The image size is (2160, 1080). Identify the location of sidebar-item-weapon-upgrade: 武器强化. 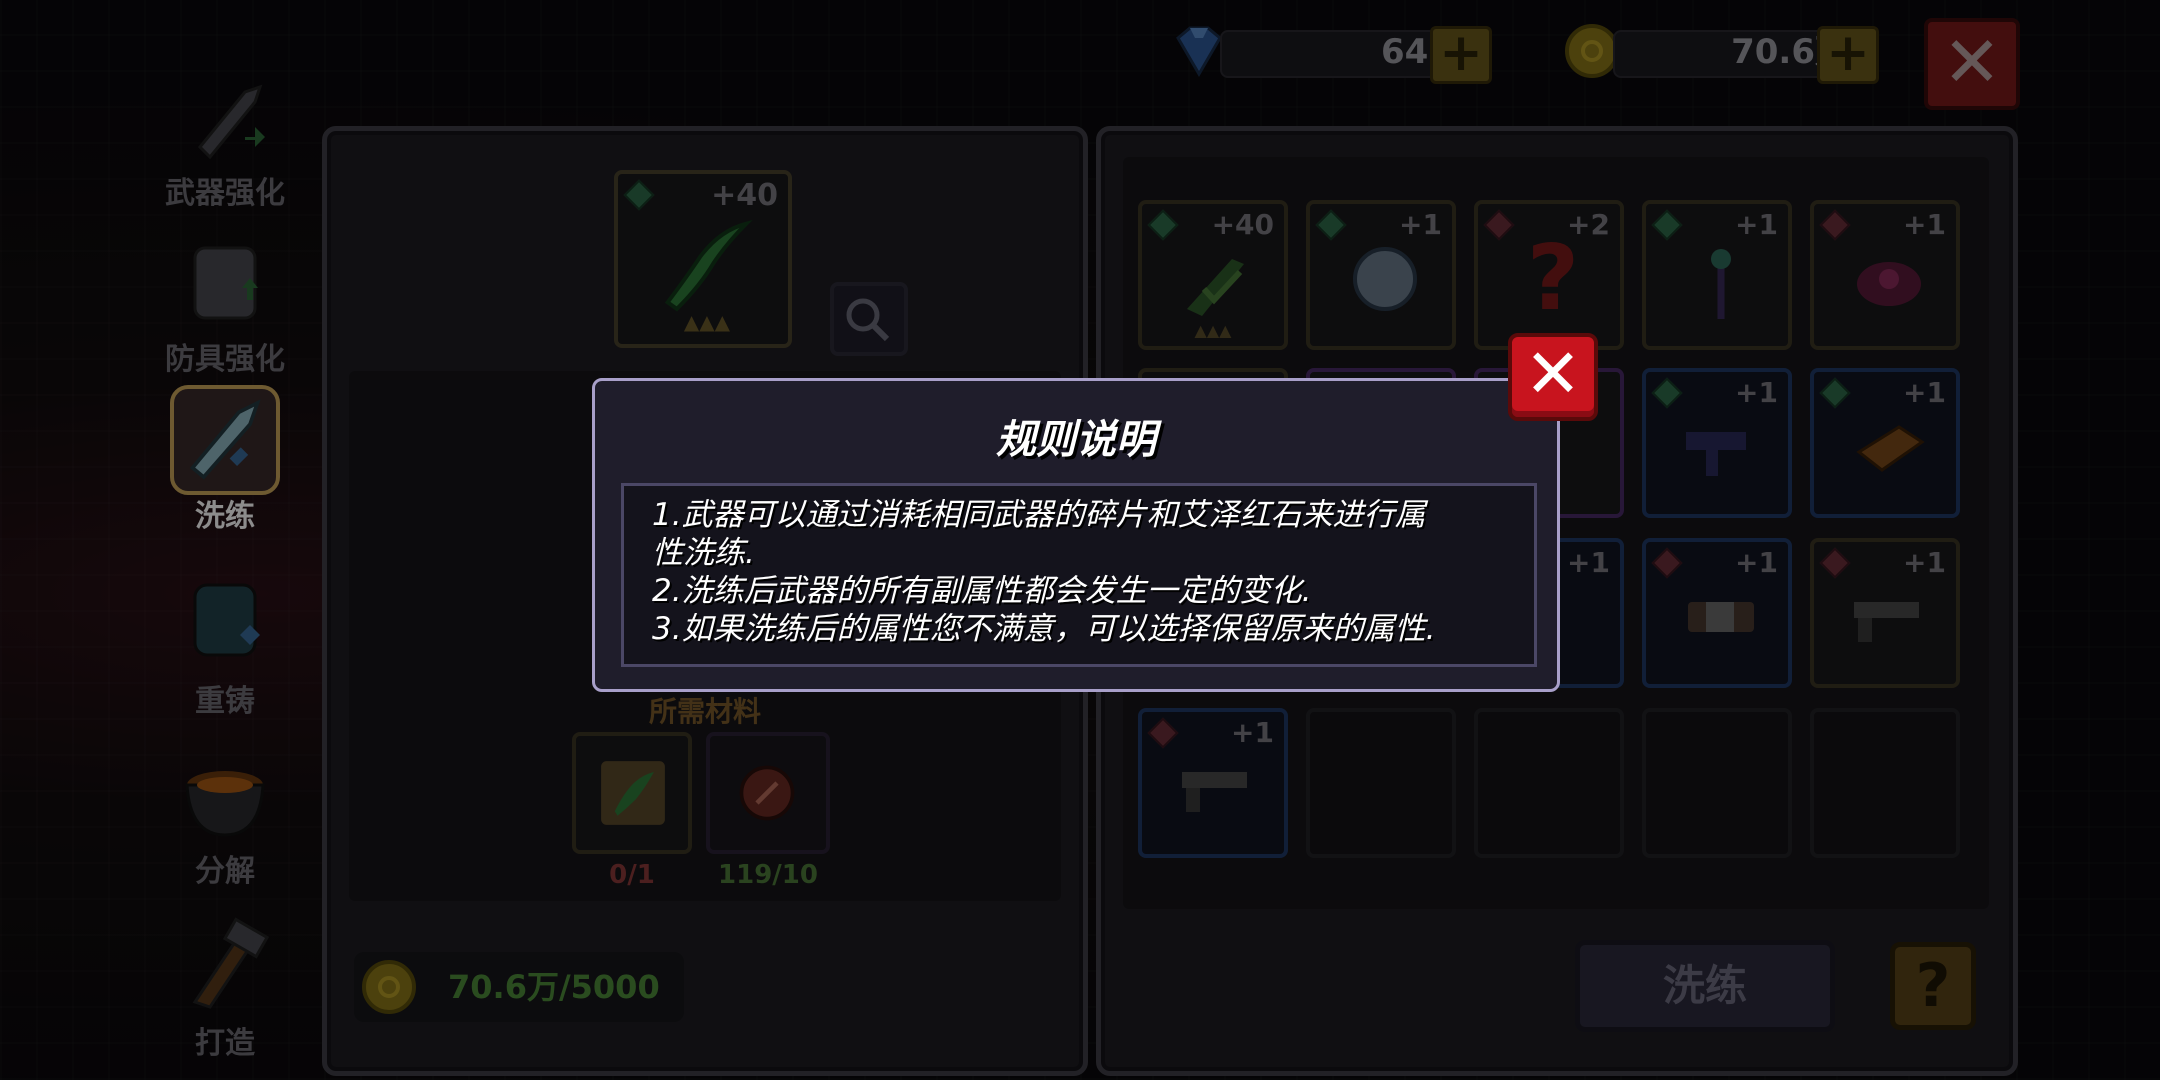
(225, 137).